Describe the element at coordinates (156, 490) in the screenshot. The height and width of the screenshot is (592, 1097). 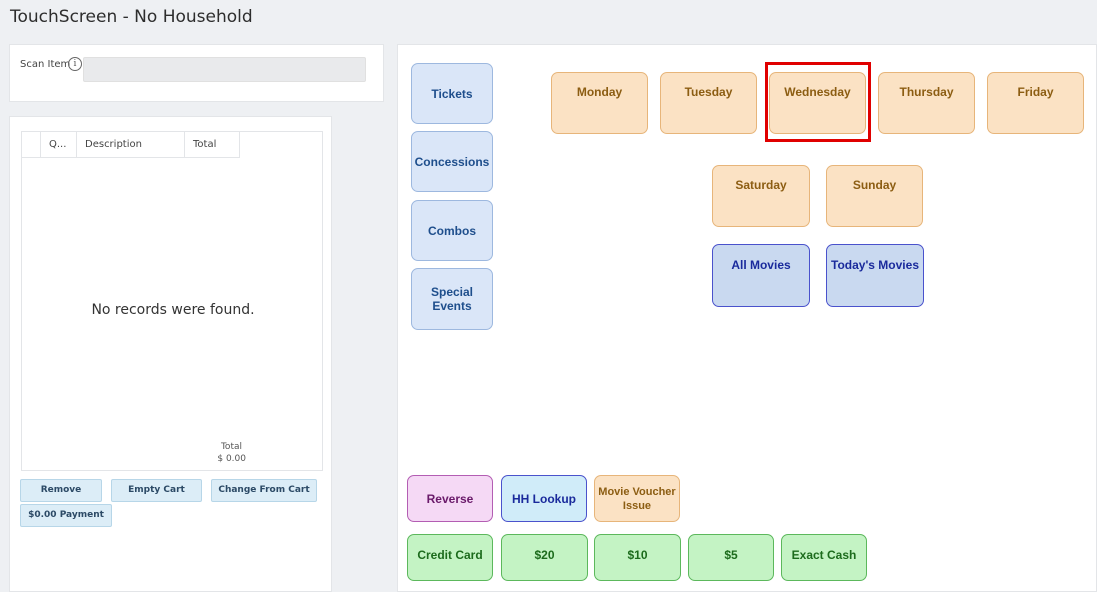
I see `empty-cart-button: Empty Cart` at that location.